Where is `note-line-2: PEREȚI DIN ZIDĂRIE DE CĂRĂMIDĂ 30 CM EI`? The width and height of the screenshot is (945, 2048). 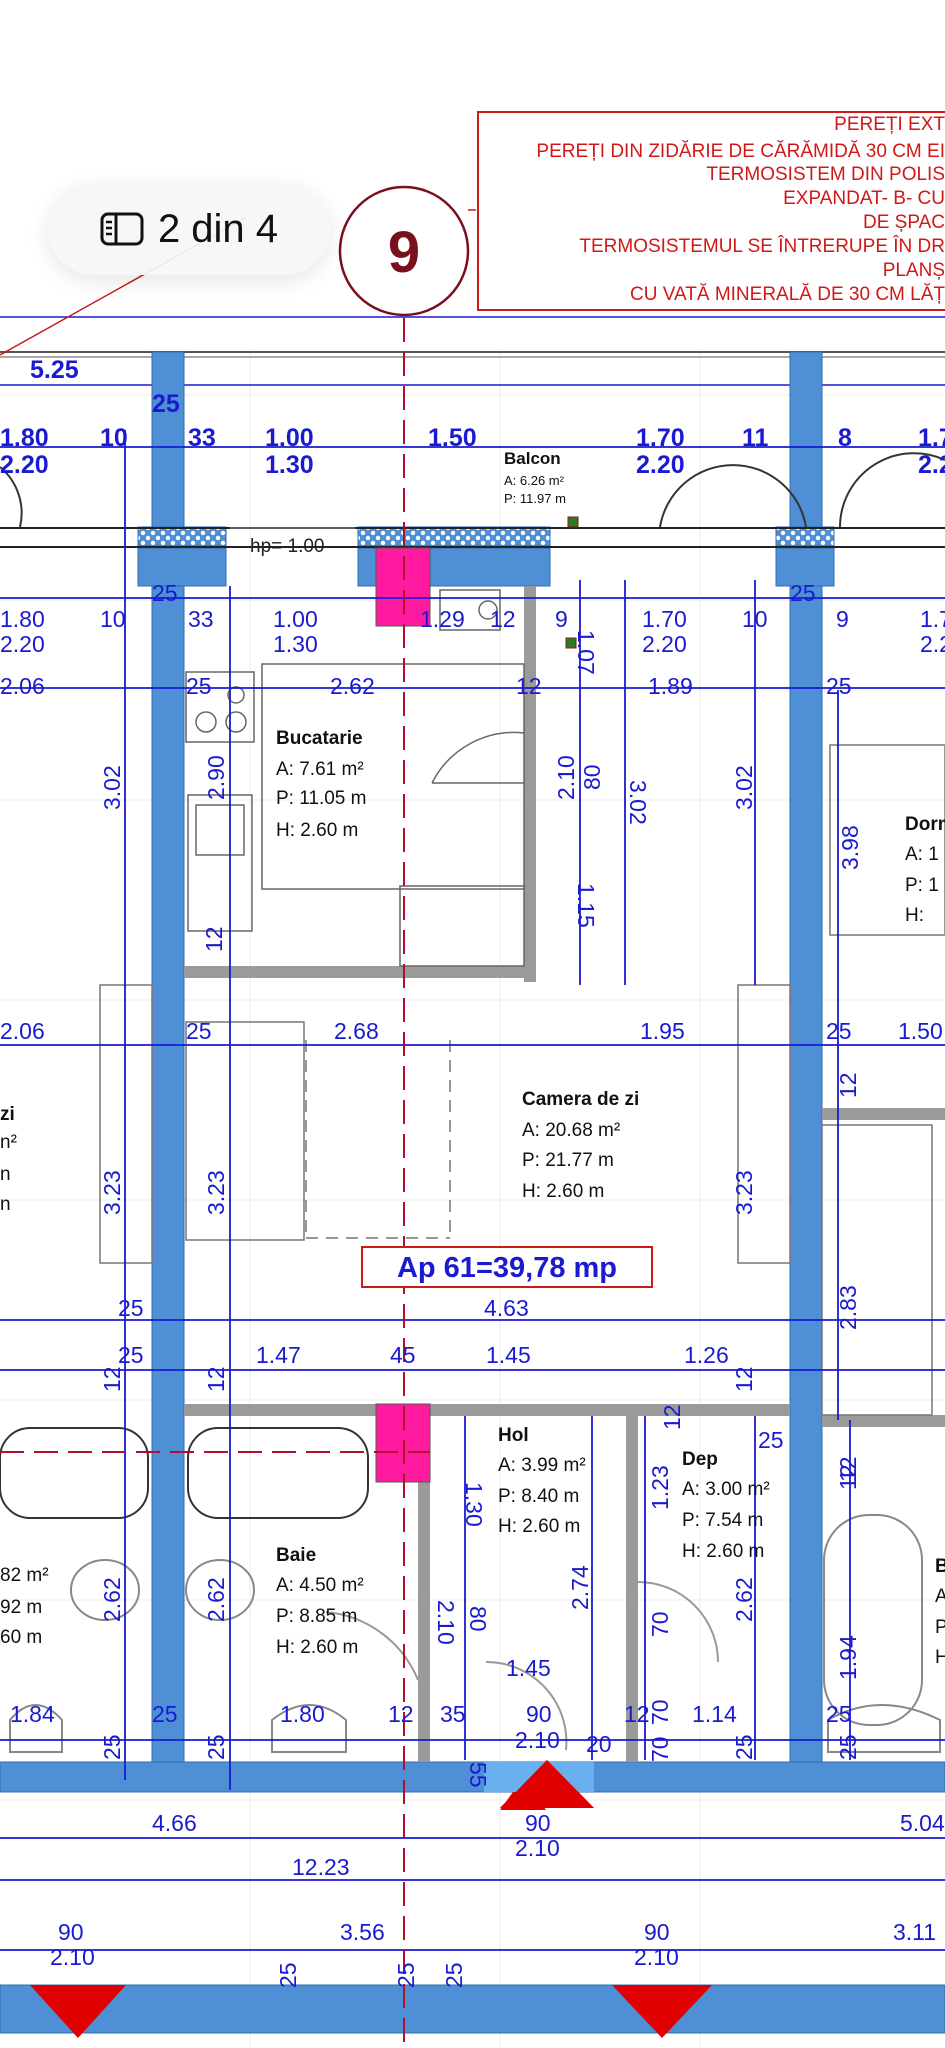
note-line-2: PEREȚI DIN ZIDĂRIE DE CĂRĂMIDĂ 30 CM EI is located at coordinates (740, 151).